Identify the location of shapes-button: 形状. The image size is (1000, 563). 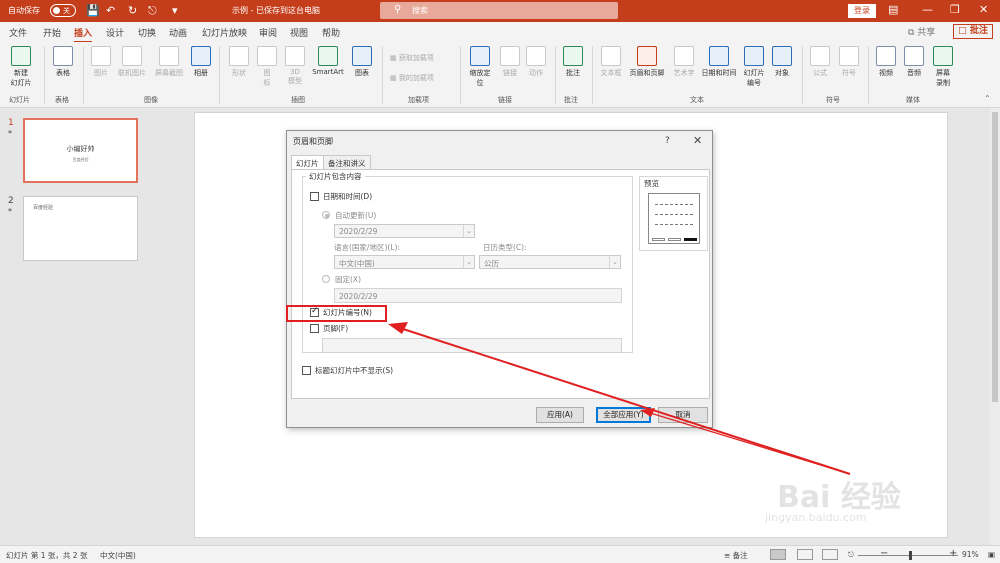
(239, 61).